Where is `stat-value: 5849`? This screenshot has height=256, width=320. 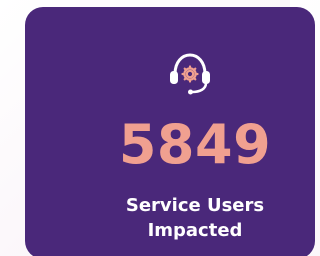 stat-value: 5849 is located at coordinates (195, 144).